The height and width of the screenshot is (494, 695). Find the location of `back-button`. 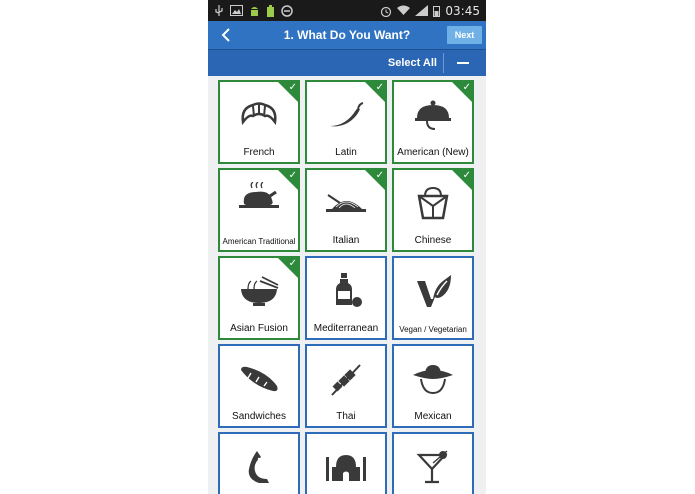

back-button is located at coordinates (226, 35).